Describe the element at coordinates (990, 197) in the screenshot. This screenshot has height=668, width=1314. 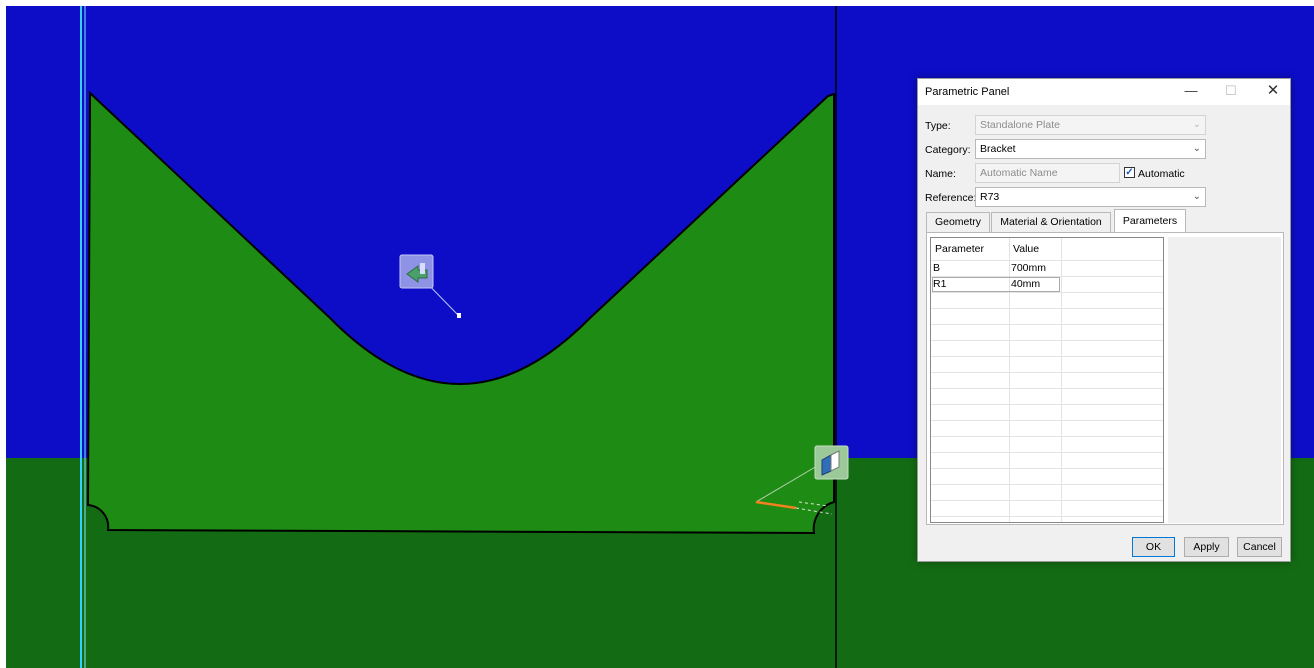
I see `reference-value: R73` at that location.